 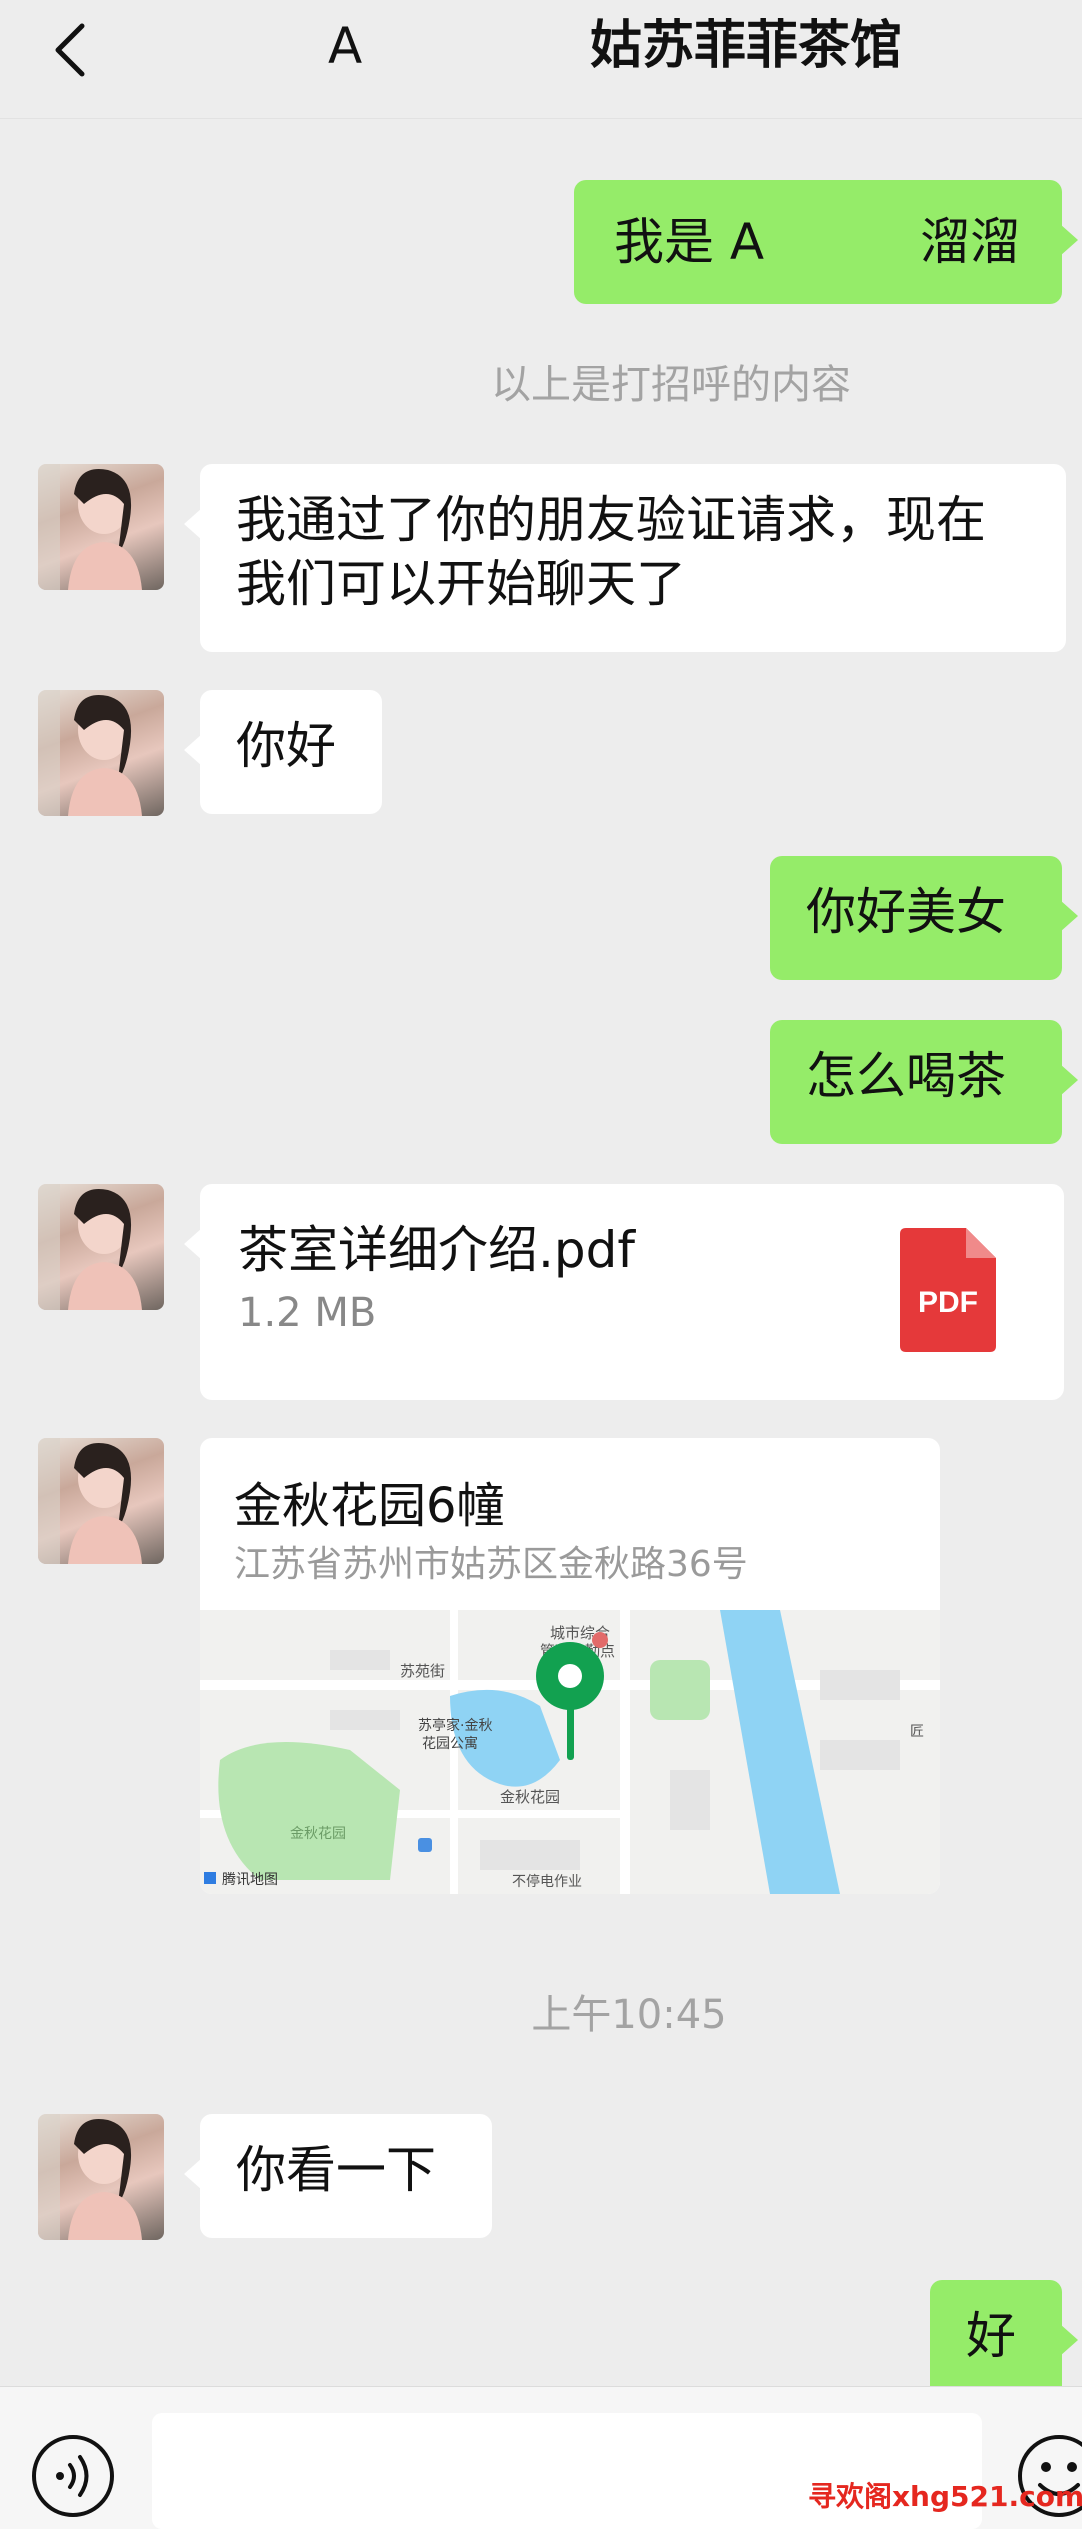 I want to click on message-bubble-outgoing: 我是 A 溜溜, so click(x=826, y=242).